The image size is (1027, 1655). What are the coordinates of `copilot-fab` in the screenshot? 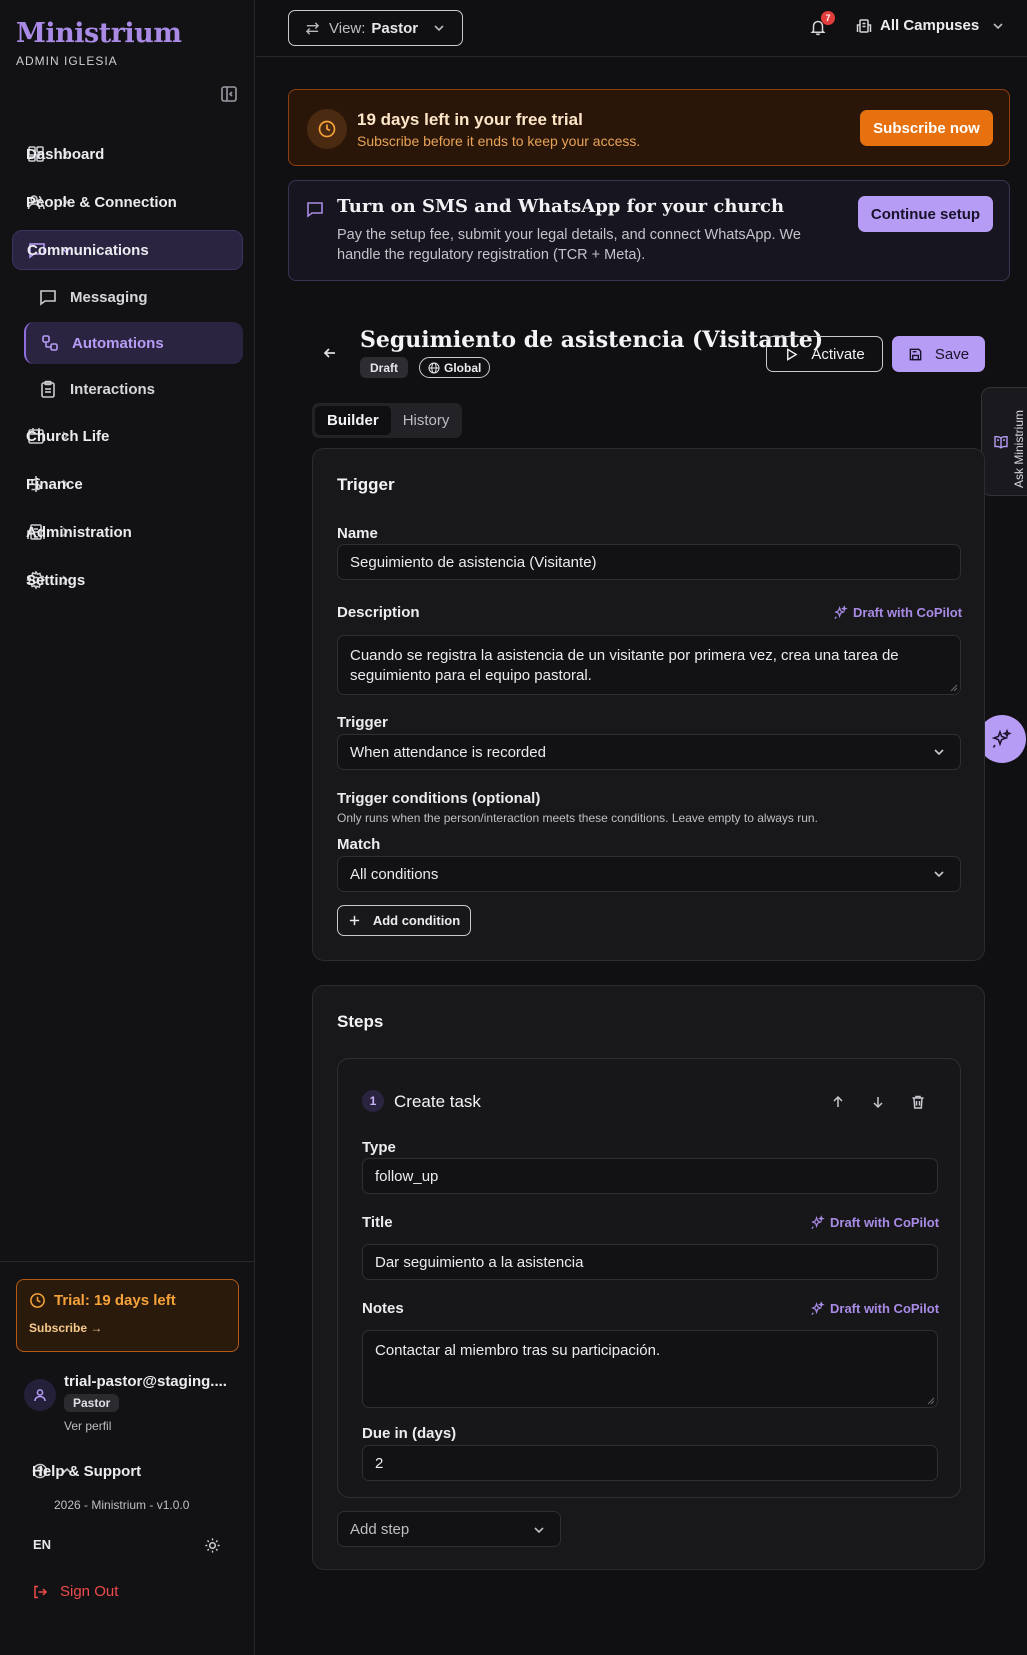 It's located at (1002, 739).